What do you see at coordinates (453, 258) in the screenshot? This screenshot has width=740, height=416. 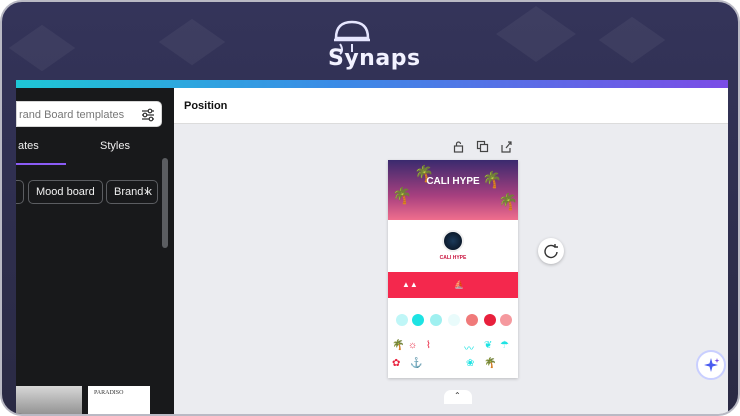 I see `profile-name: CALI HYPE` at bounding box center [453, 258].